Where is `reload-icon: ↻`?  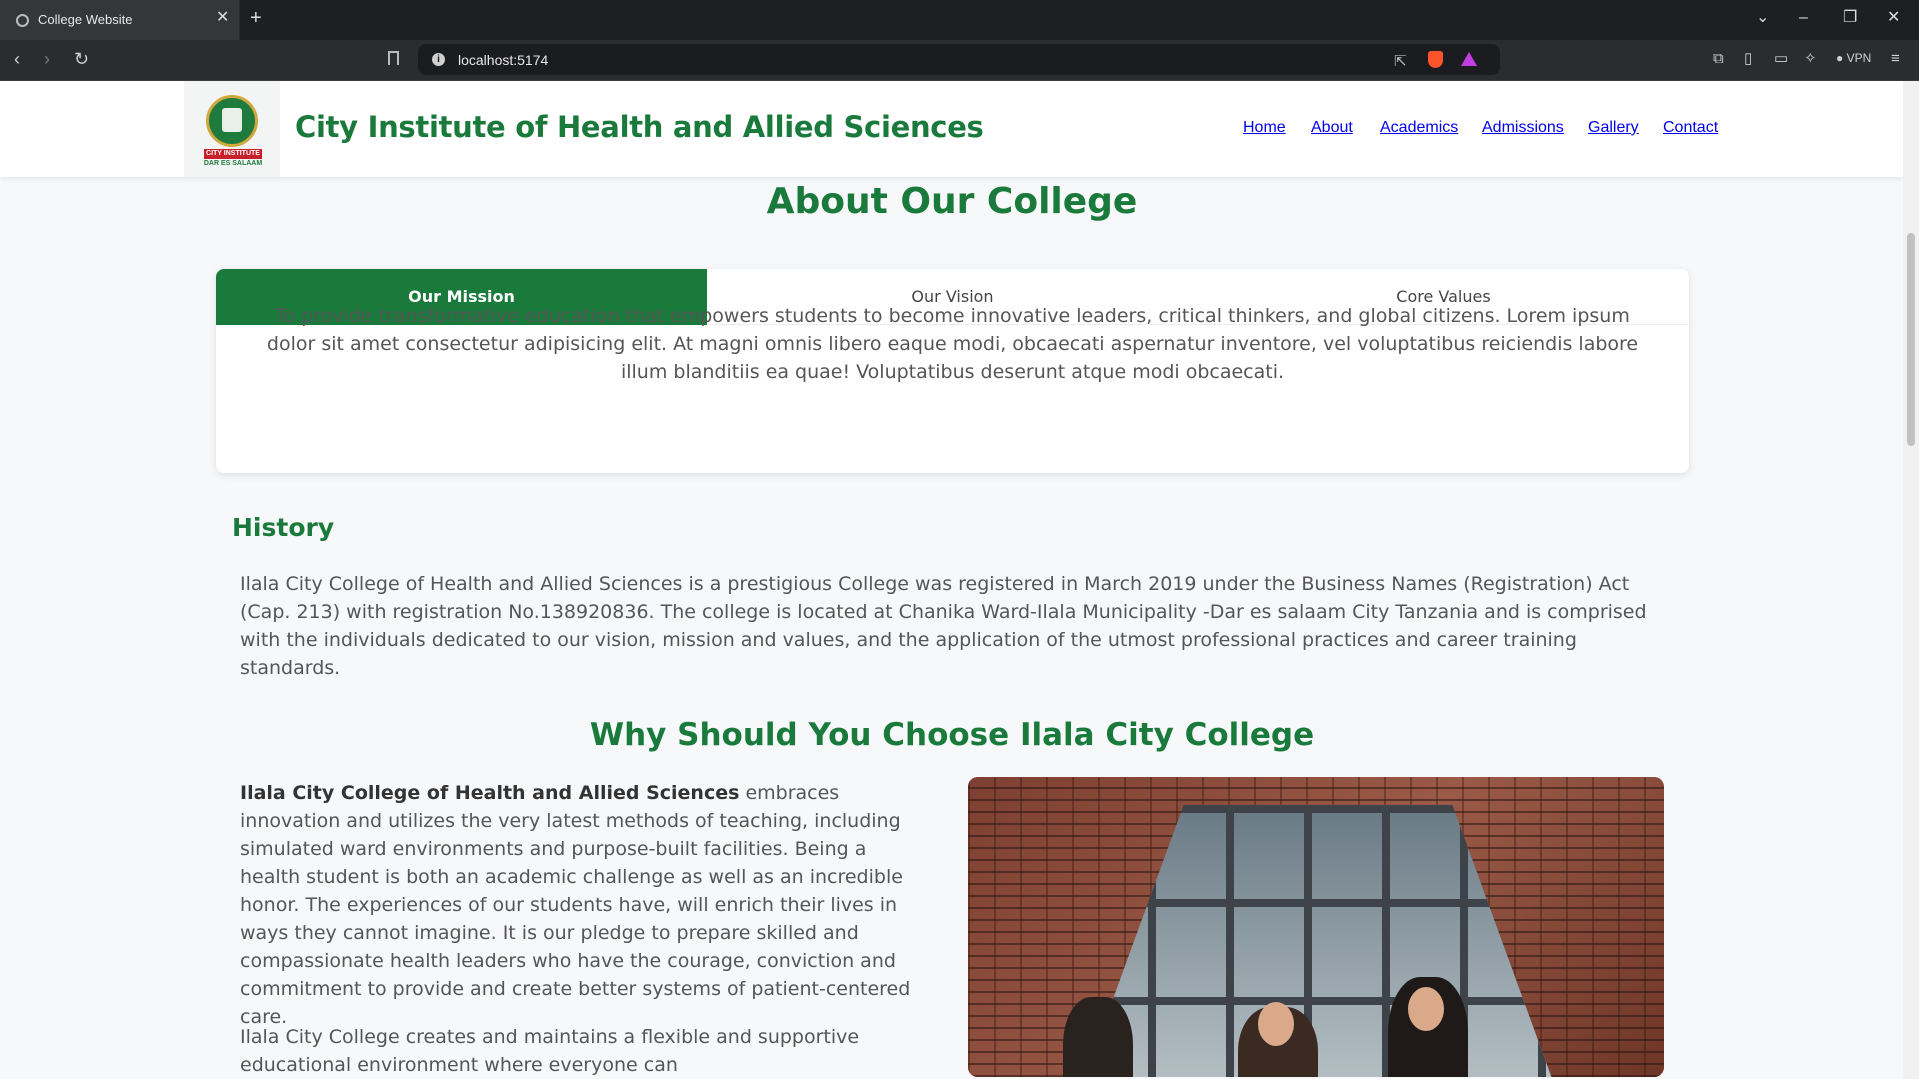 reload-icon: ↻ is located at coordinates (81, 59).